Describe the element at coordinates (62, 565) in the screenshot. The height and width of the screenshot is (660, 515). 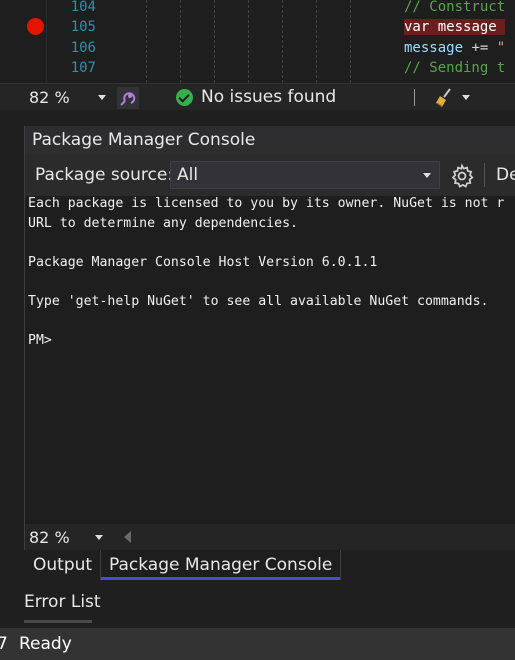
I see `tab-output: Output` at that location.